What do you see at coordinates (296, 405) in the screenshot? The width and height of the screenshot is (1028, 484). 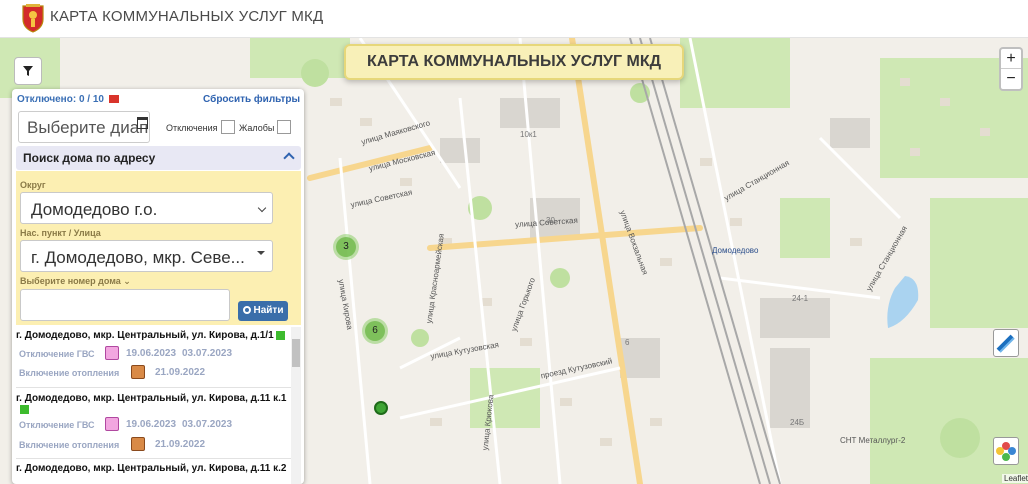 I see `results-scrollbar` at bounding box center [296, 405].